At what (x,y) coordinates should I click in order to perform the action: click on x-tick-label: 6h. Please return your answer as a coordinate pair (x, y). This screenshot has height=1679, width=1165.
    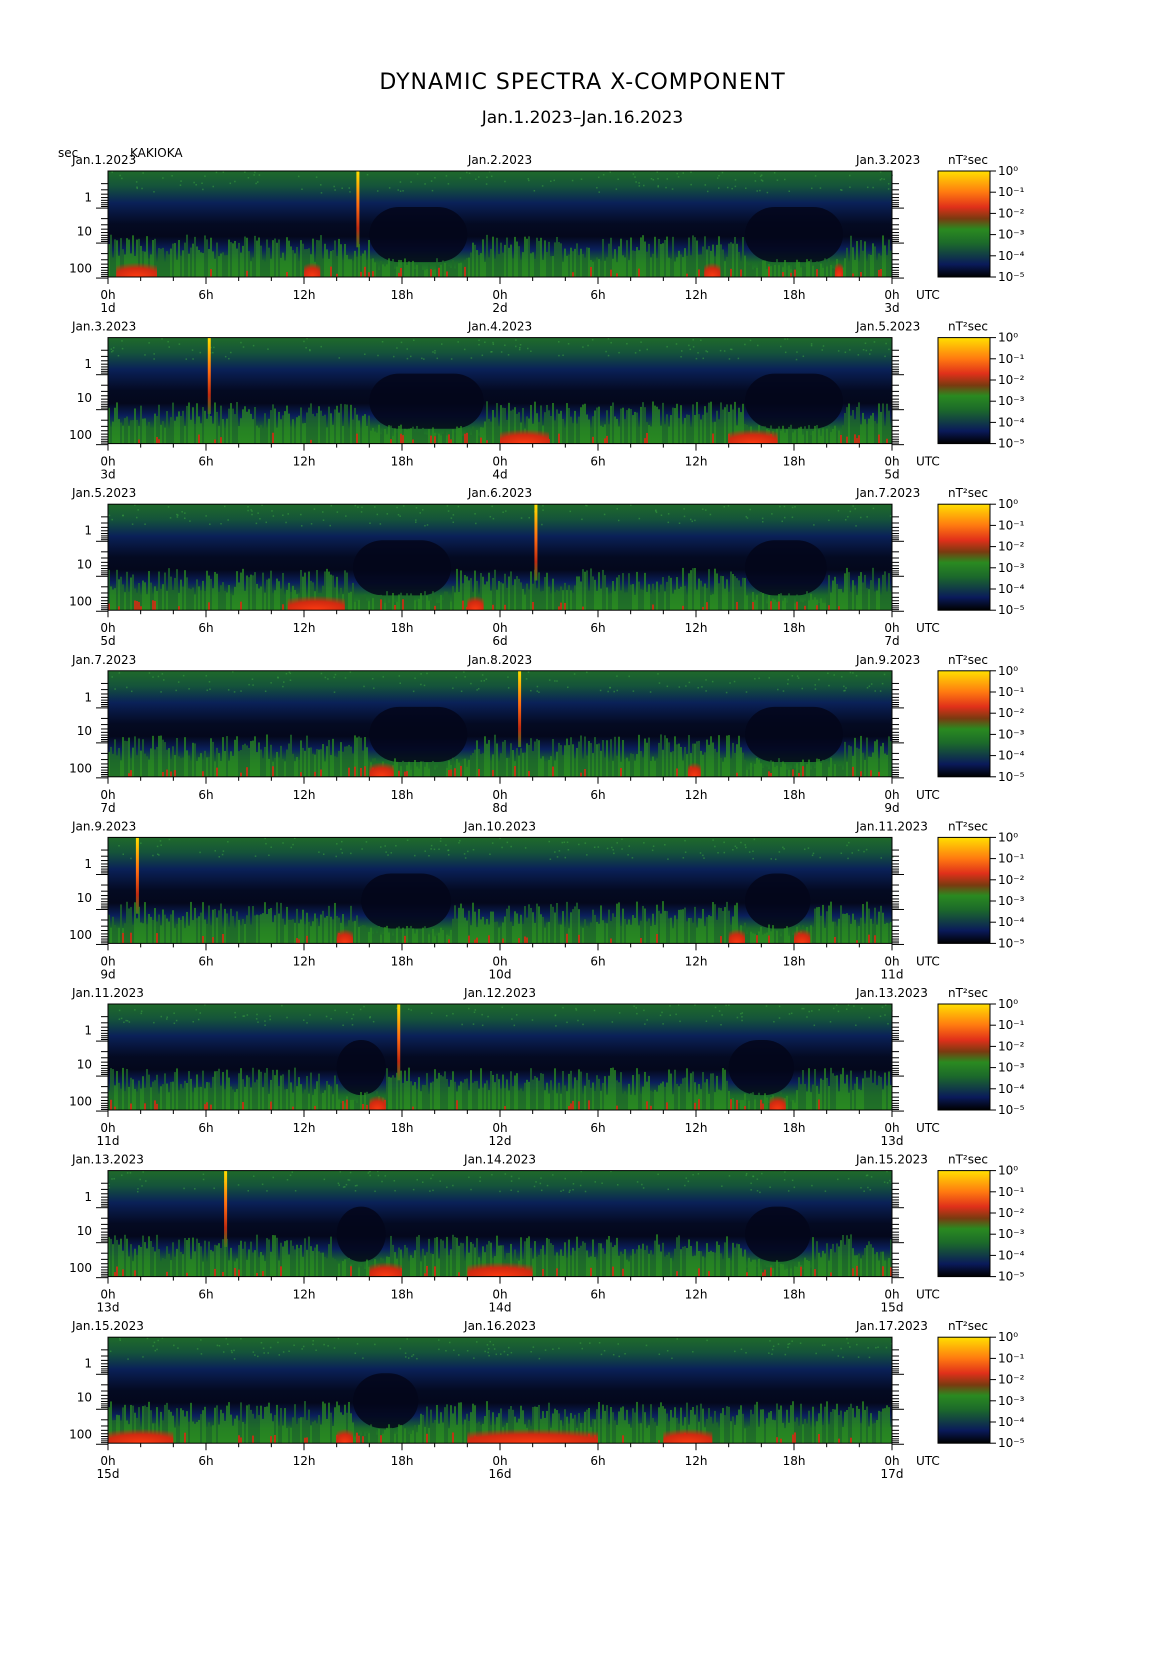
    Looking at the image, I should click on (205, 295).